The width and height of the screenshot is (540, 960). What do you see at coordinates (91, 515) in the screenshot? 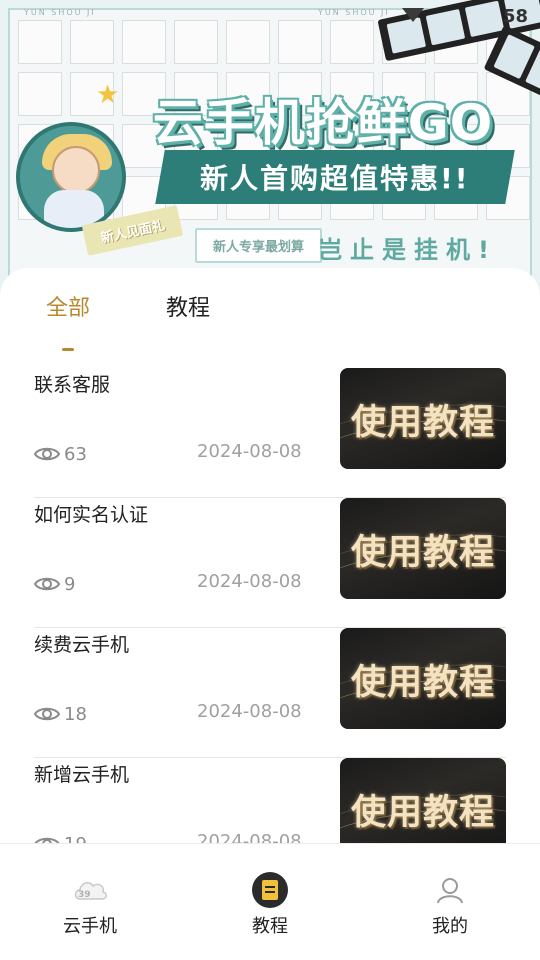
I see `article-title: 如何实名认证` at bounding box center [91, 515].